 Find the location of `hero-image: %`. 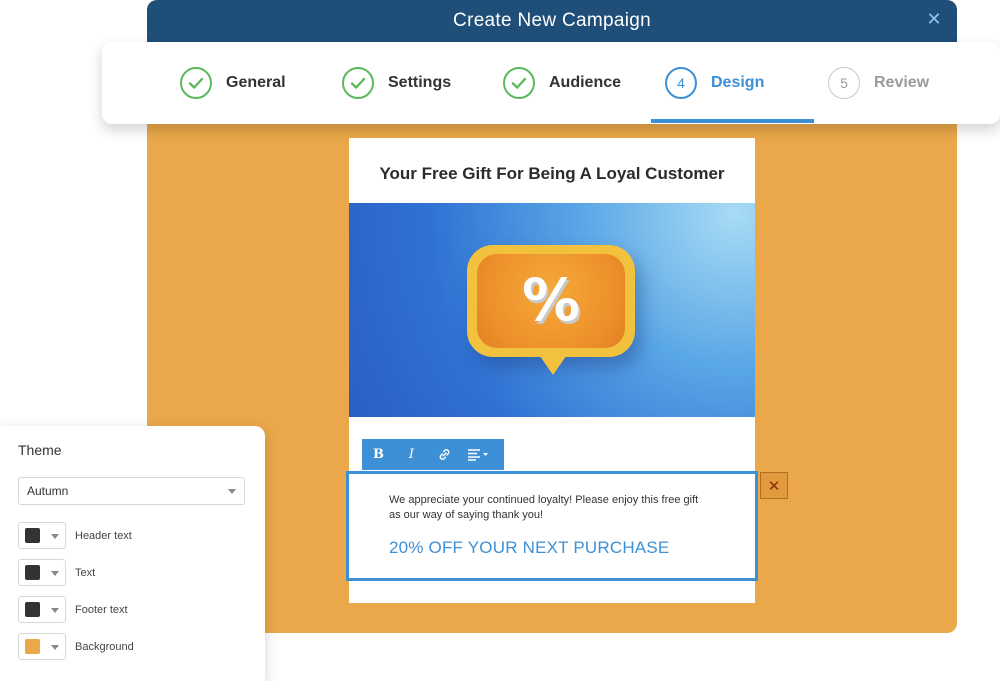

hero-image: % is located at coordinates (552, 310).